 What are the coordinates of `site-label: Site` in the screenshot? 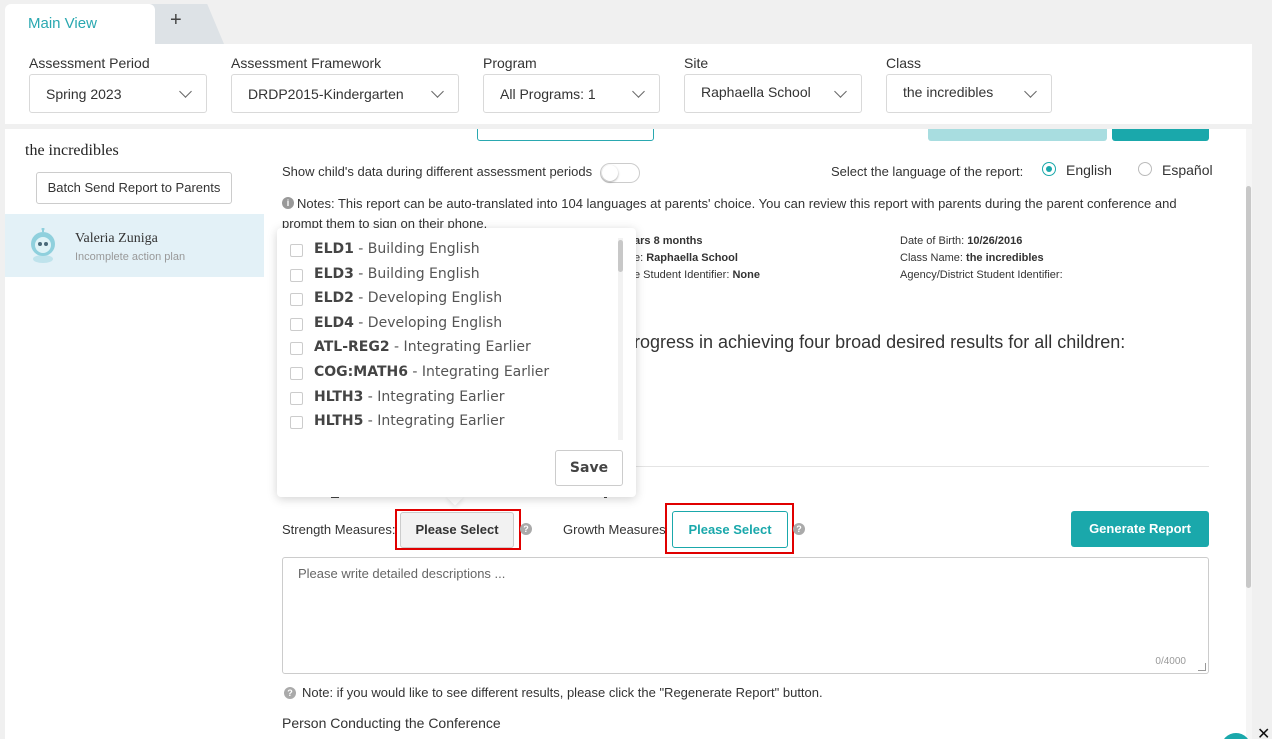 It's located at (696, 63).